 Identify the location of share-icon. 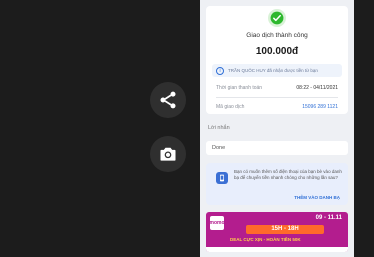
(168, 100).